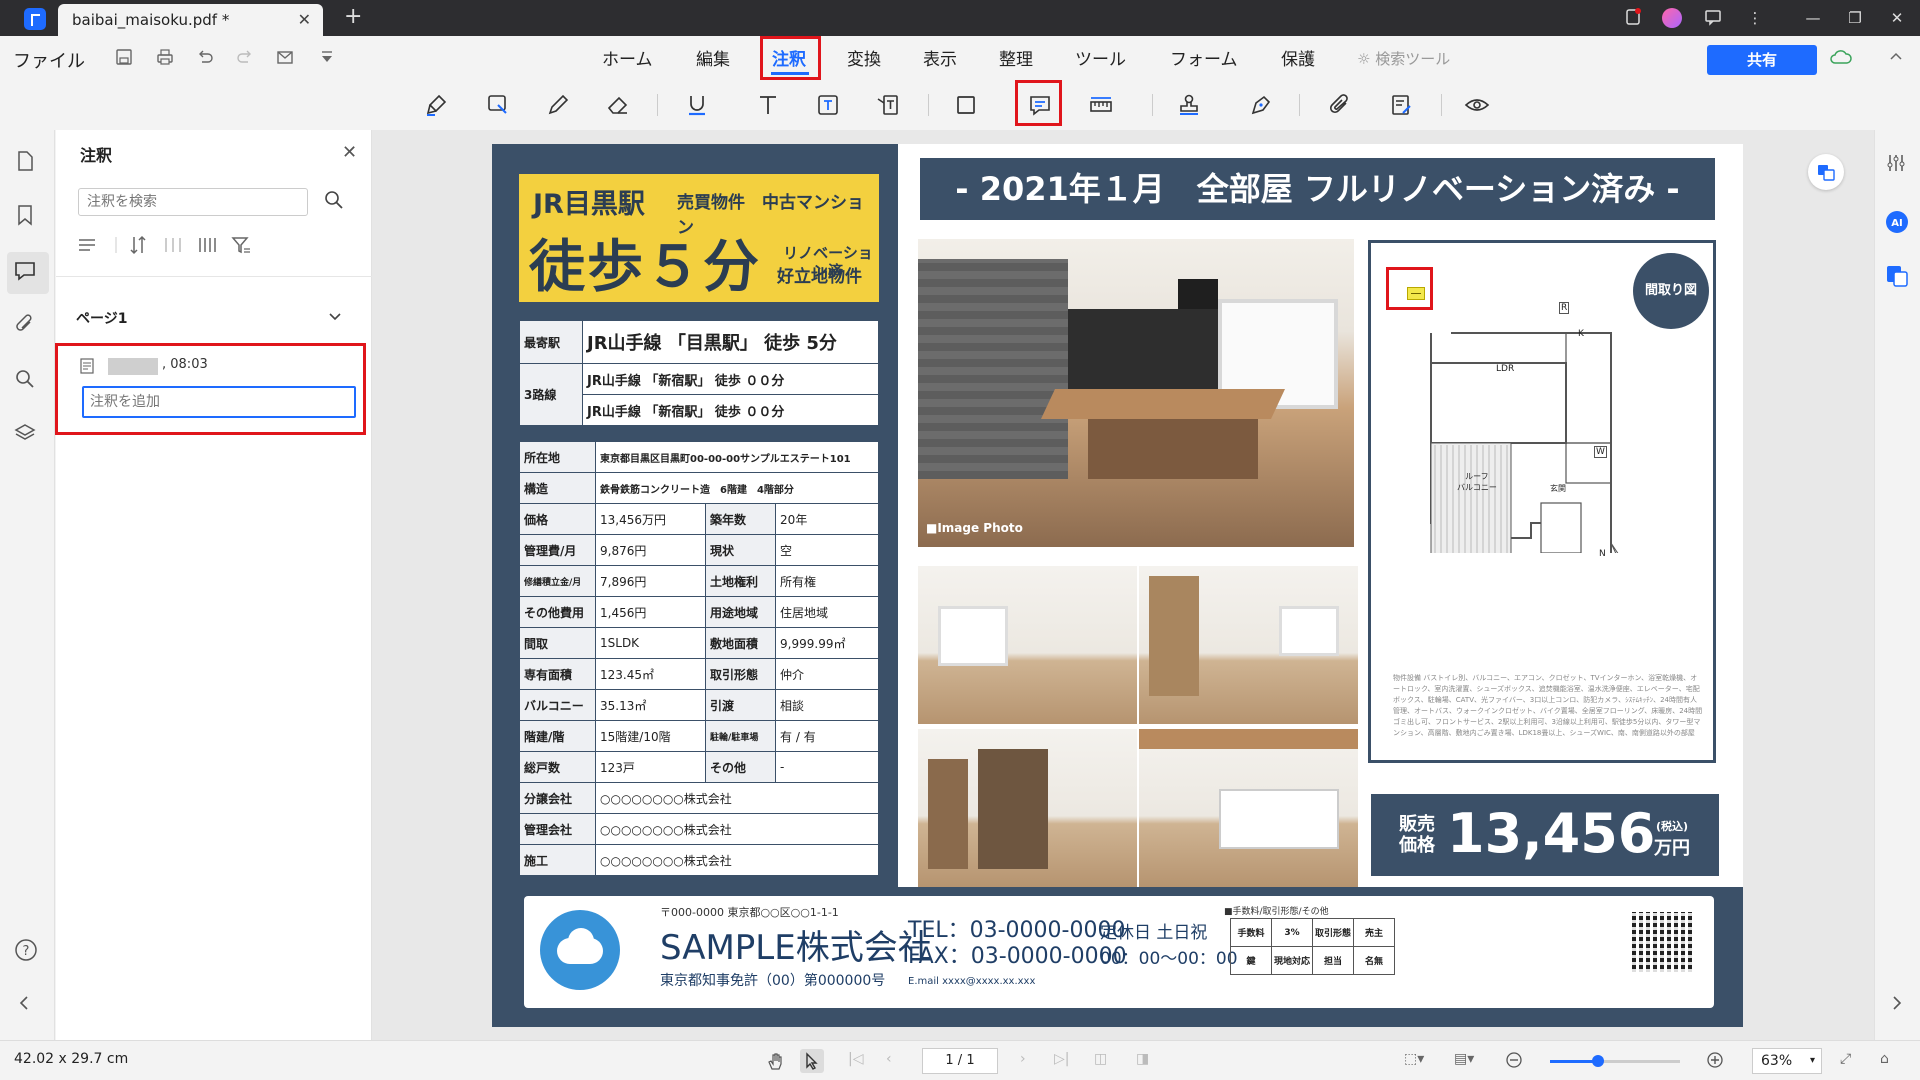 The image size is (1920, 1080). Describe the element at coordinates (125, 58) in the screenshot. I see `save-icon` at that location.